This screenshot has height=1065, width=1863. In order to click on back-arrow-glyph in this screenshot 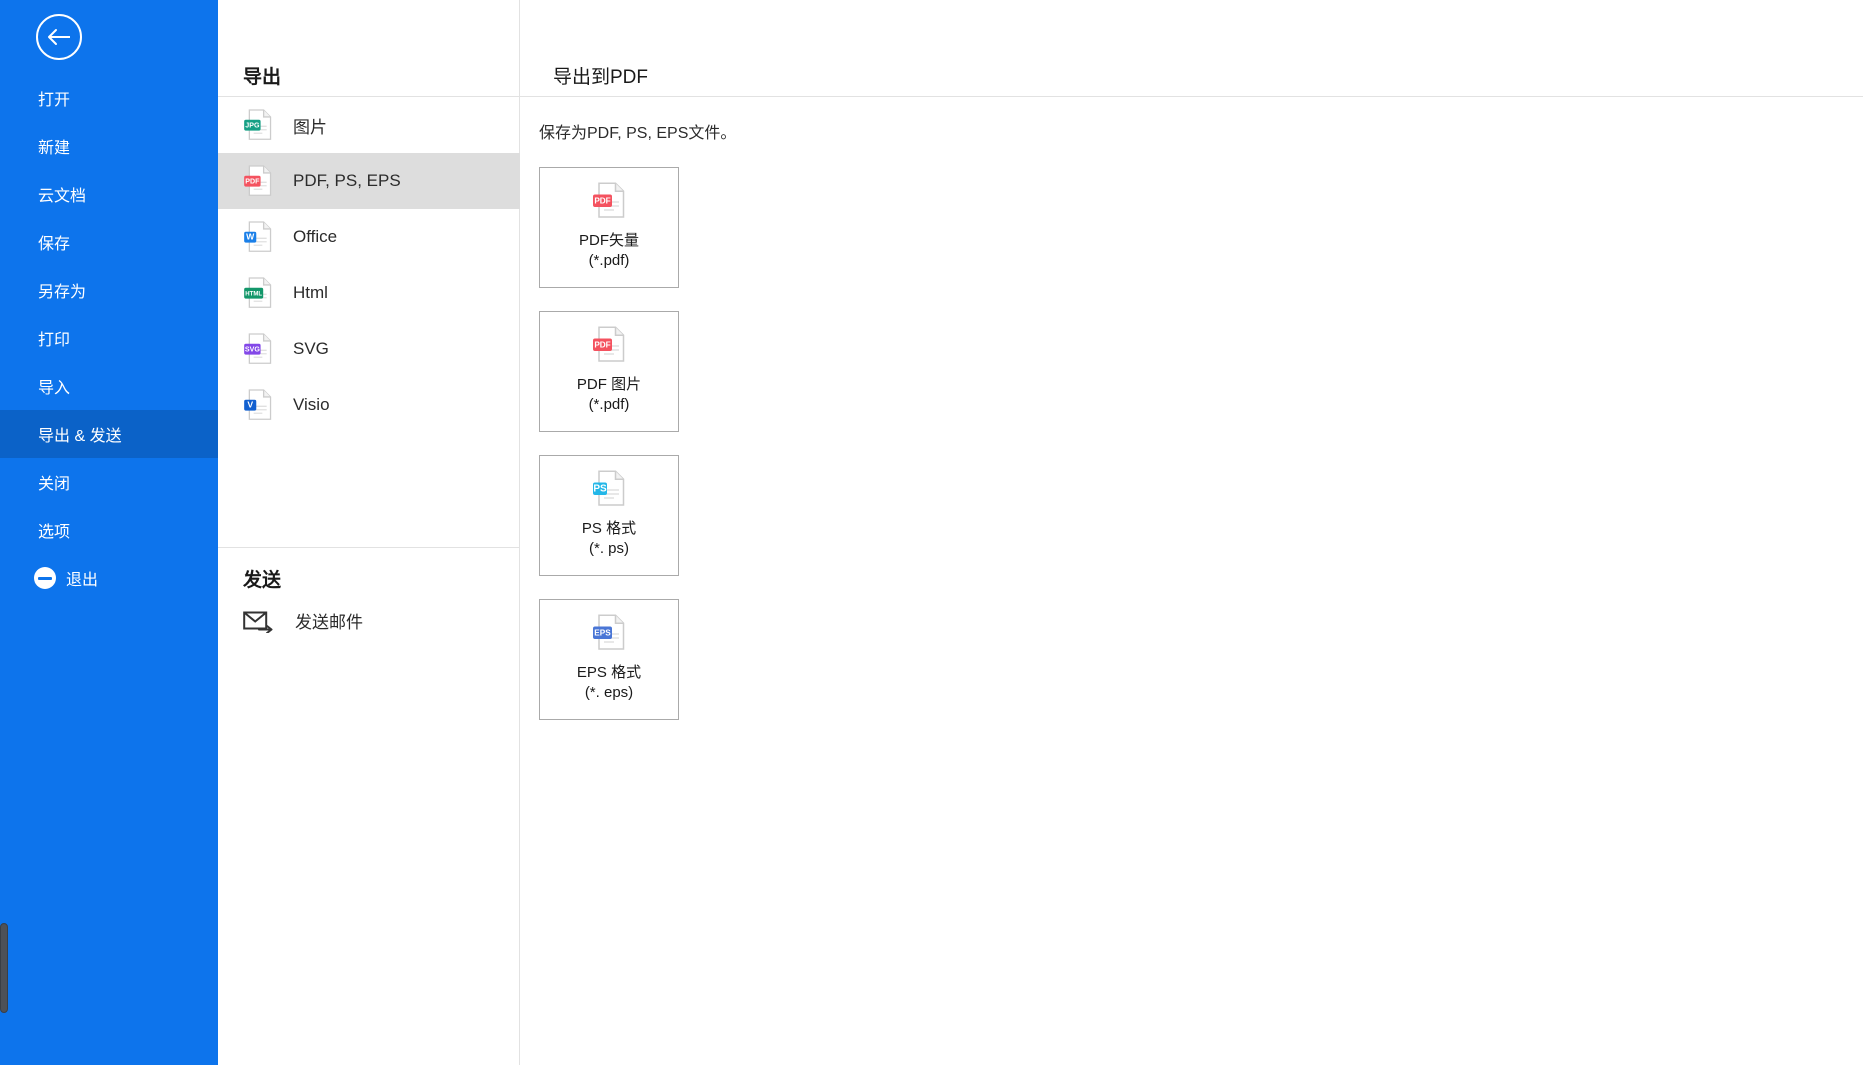, I will do `click(59, 37)`.